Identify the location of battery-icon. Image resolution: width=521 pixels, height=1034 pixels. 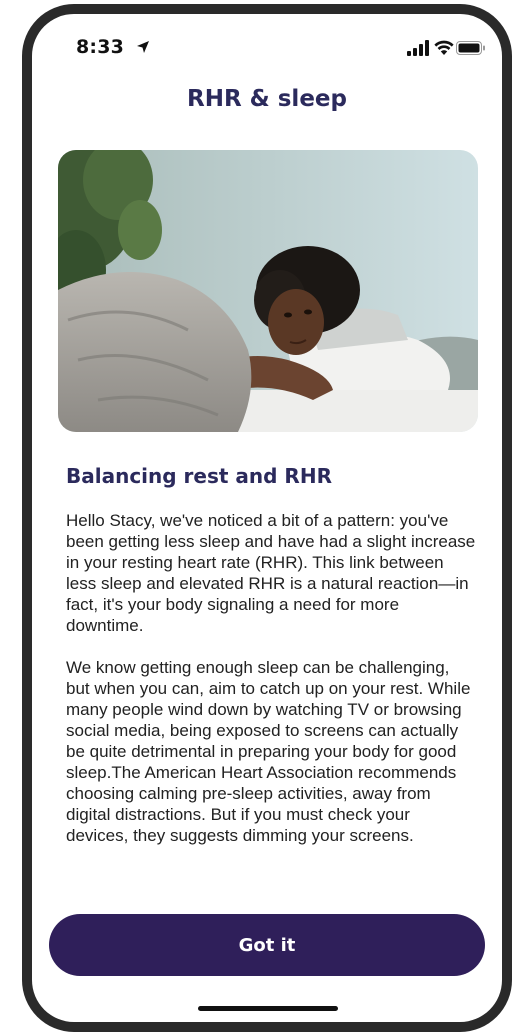
(470, 48).